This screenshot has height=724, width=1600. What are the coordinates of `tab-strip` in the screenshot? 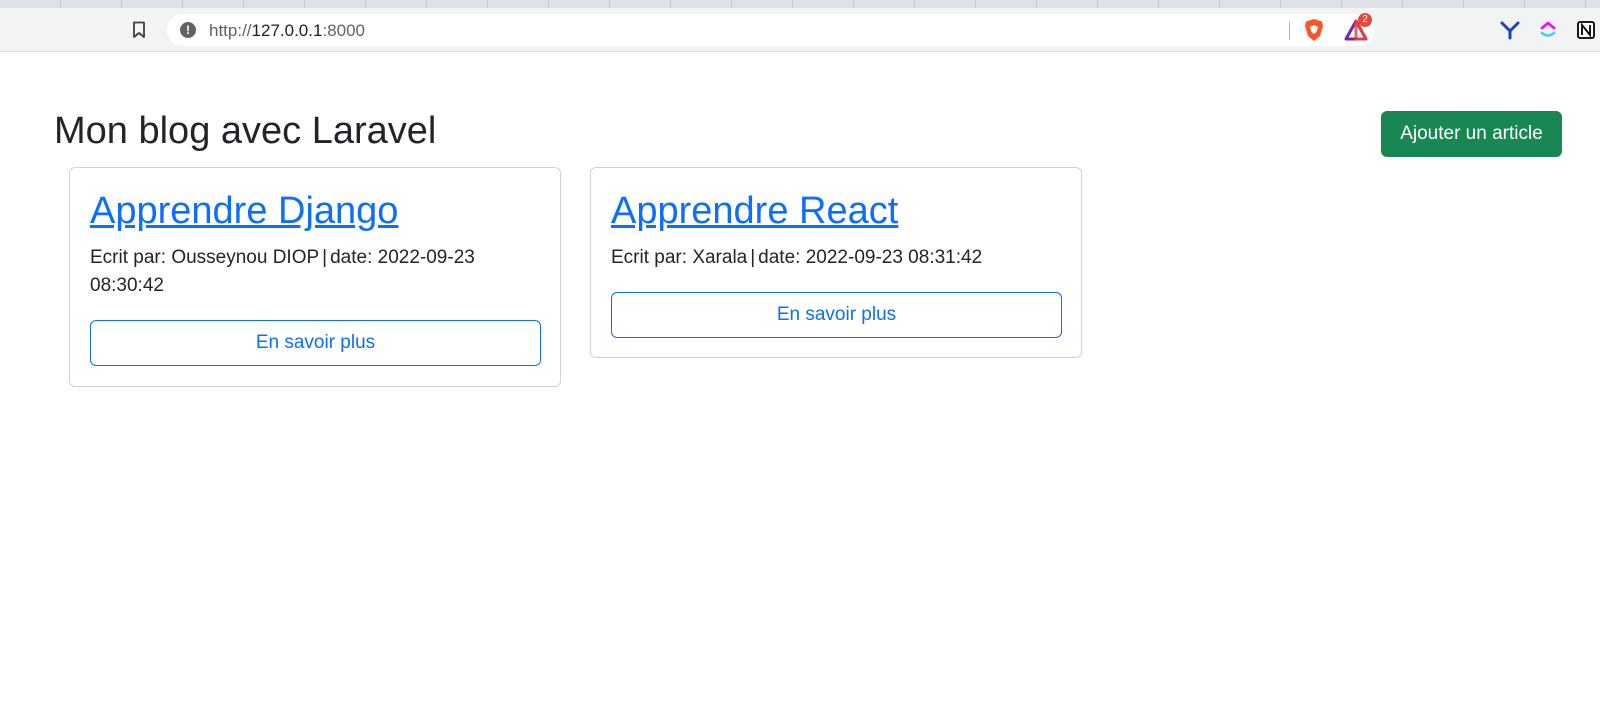 It's located at (800, 4).